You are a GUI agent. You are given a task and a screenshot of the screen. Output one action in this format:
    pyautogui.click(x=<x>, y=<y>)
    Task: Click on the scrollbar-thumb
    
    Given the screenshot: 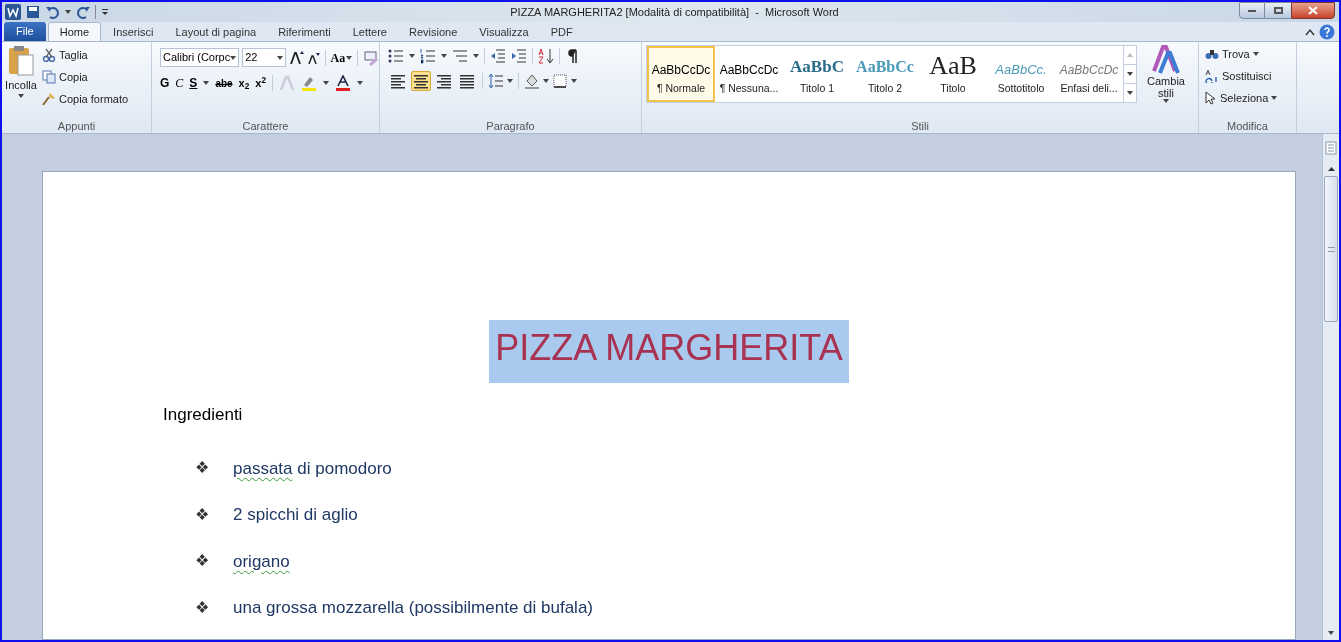 What is the action you would take?
    pyautogui.click(x=1331, y=249)
    